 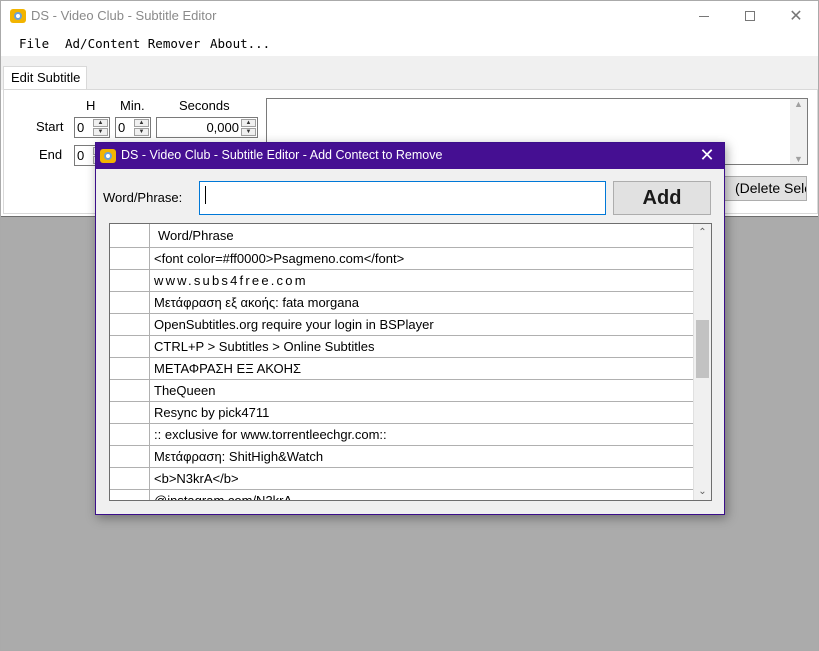 What do you see at coordinates (124, 15) in the screenshot?
I see `window-title: DS - Video Club - Subtitle Editor` at bounding box center [124, 15].